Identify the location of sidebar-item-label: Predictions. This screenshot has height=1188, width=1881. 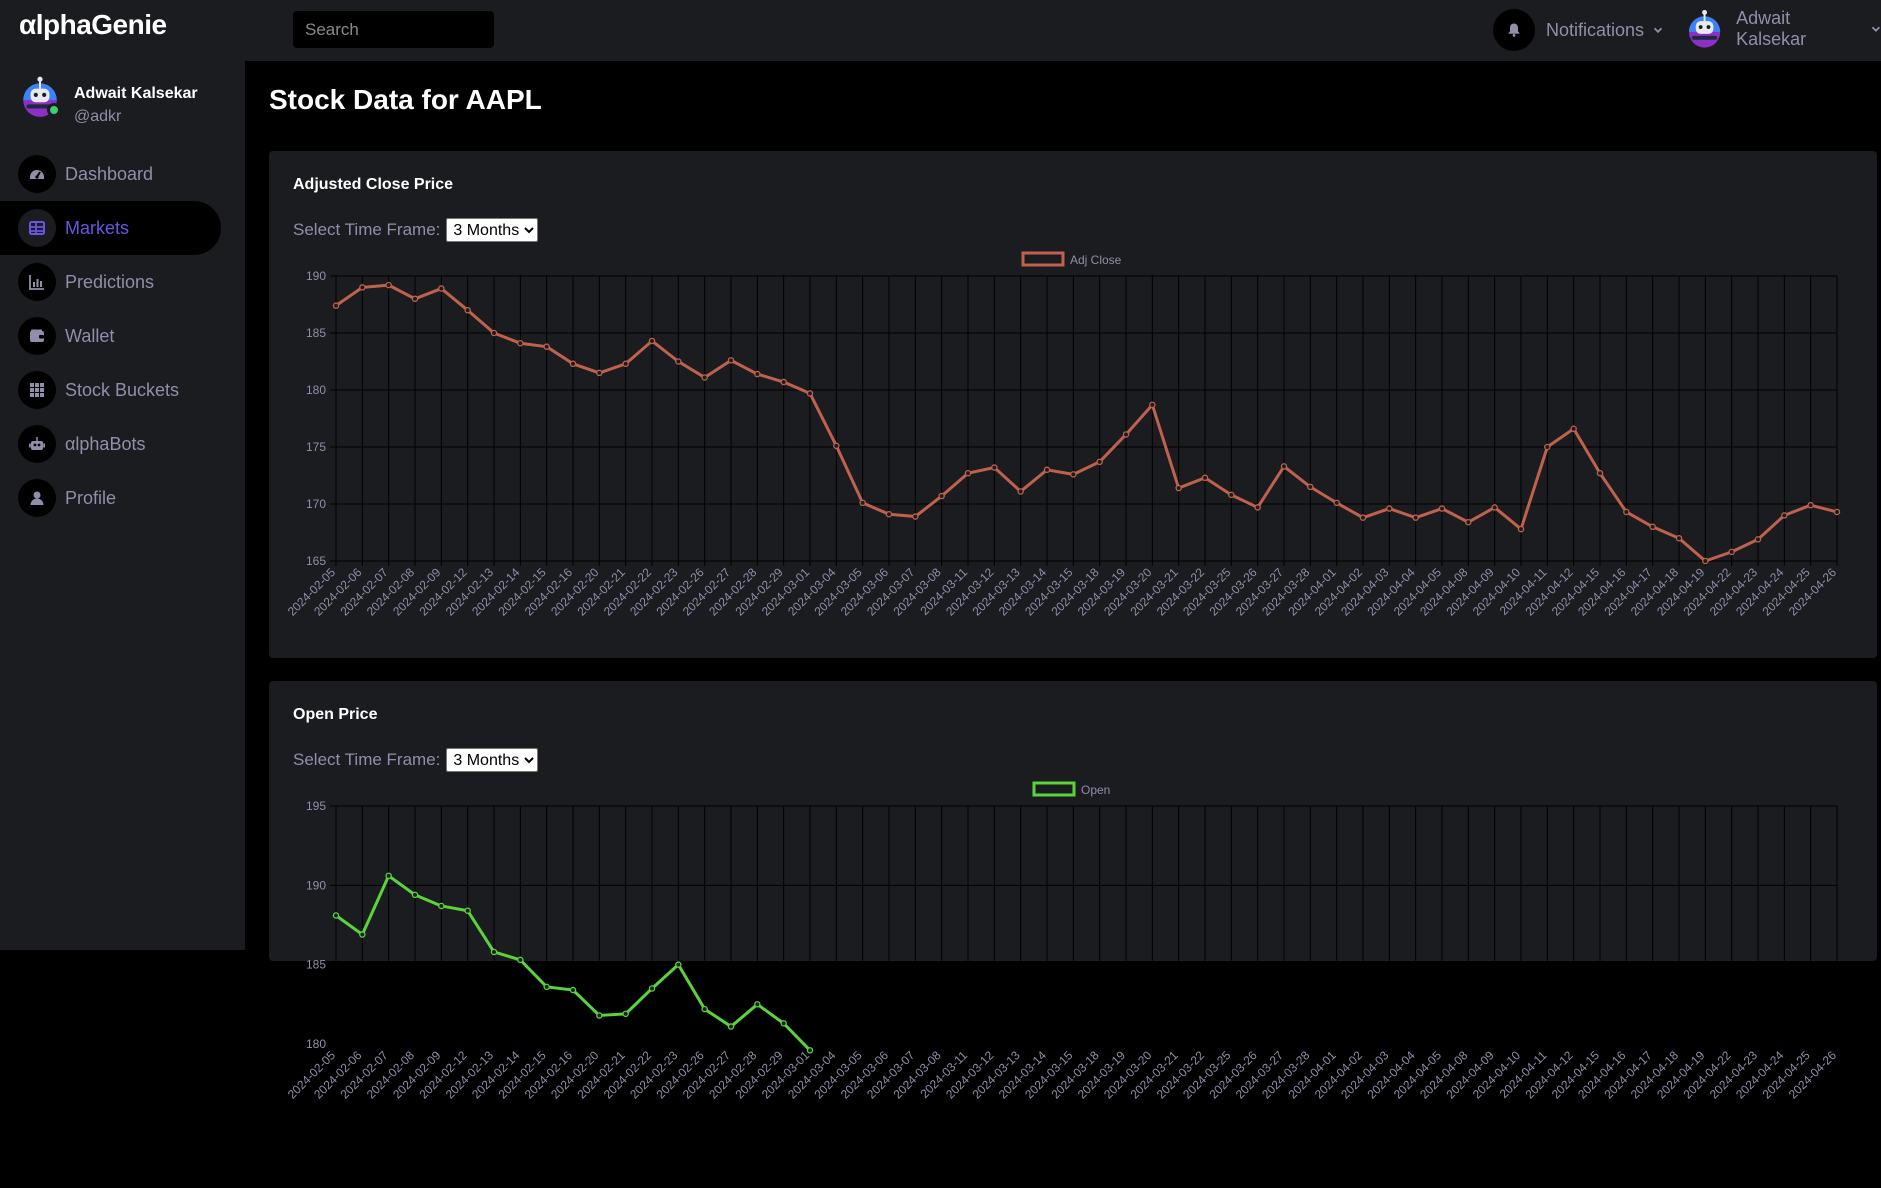
(110, 281).